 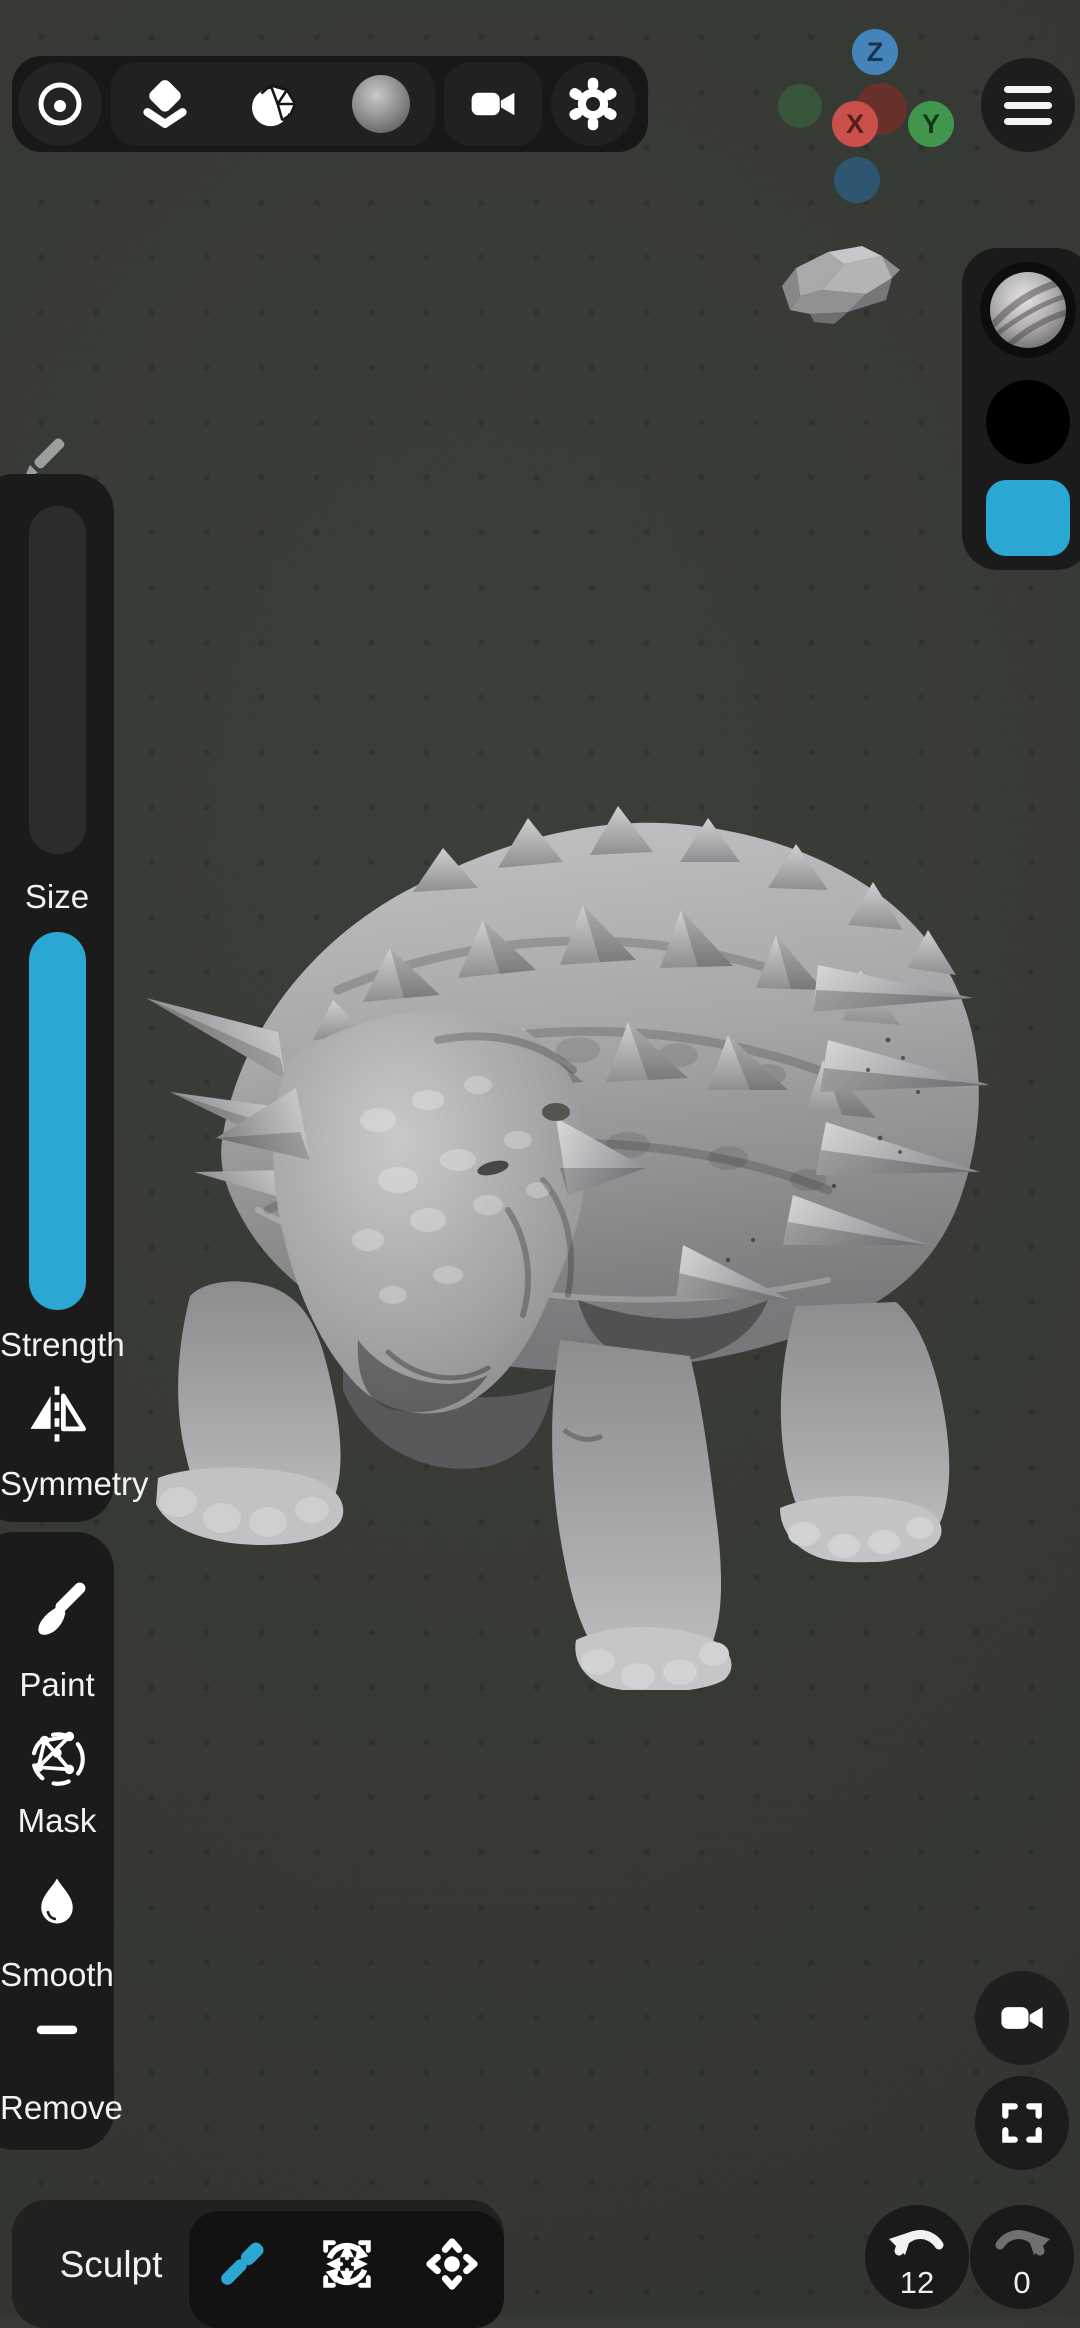 I want to click on video-camera-icon, so click(x=1022, y=2018).